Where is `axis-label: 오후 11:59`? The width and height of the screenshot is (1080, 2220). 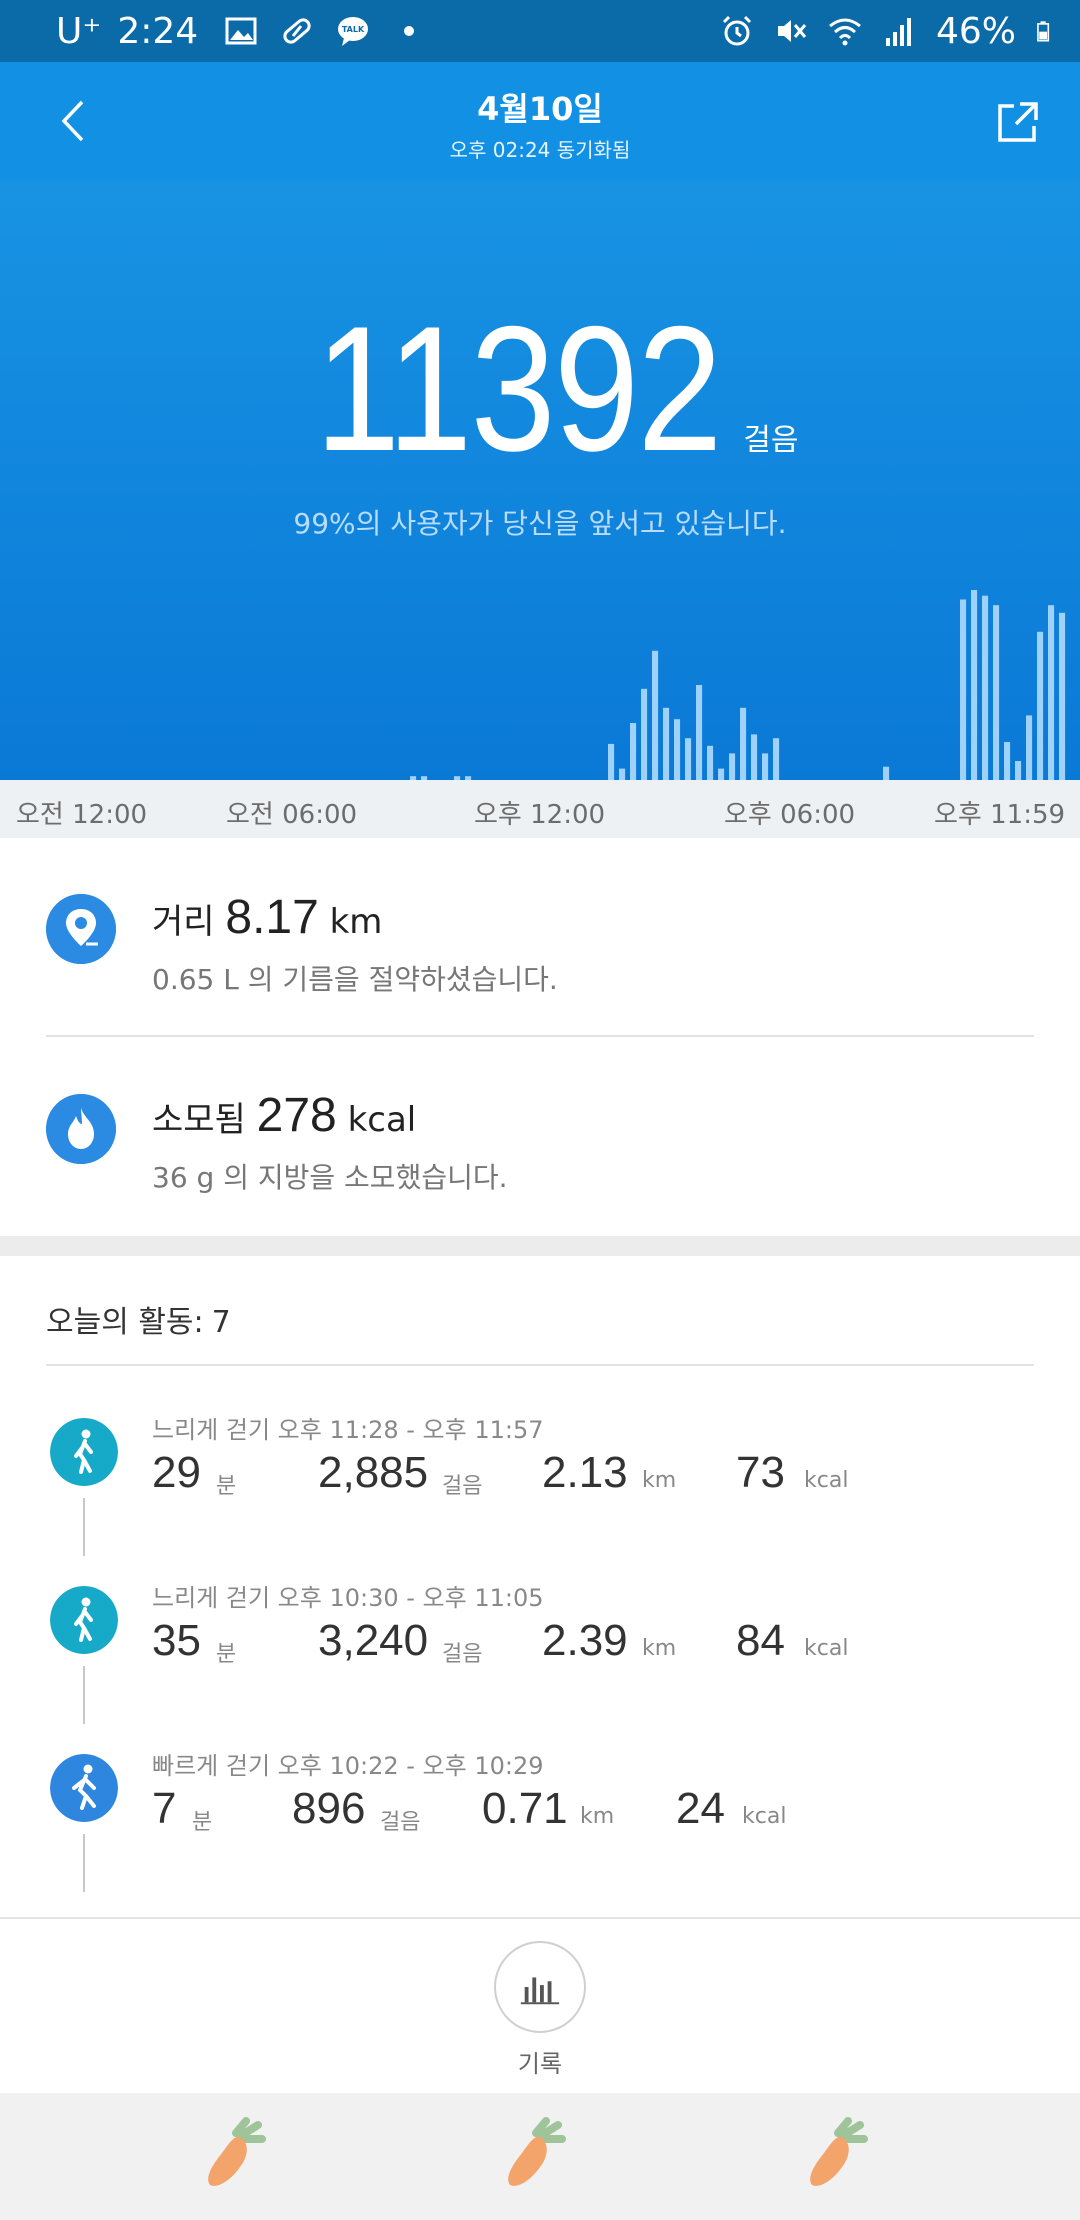 axis-label: 오후 11:59 is located at coordinates (1000, 815).